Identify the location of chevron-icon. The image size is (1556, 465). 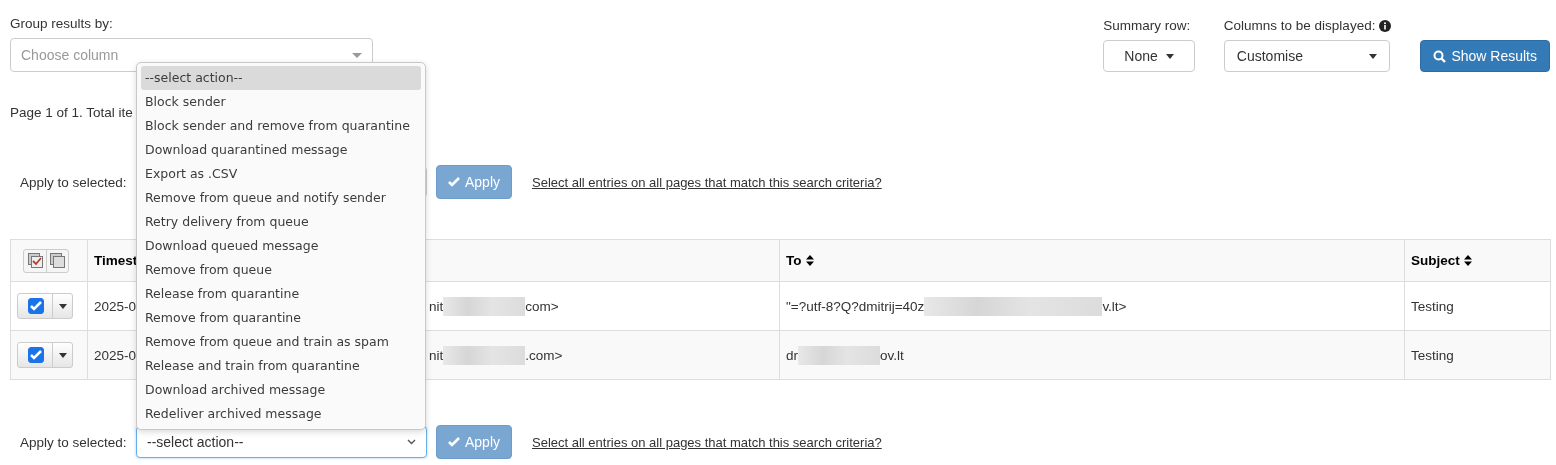
(411, 442).